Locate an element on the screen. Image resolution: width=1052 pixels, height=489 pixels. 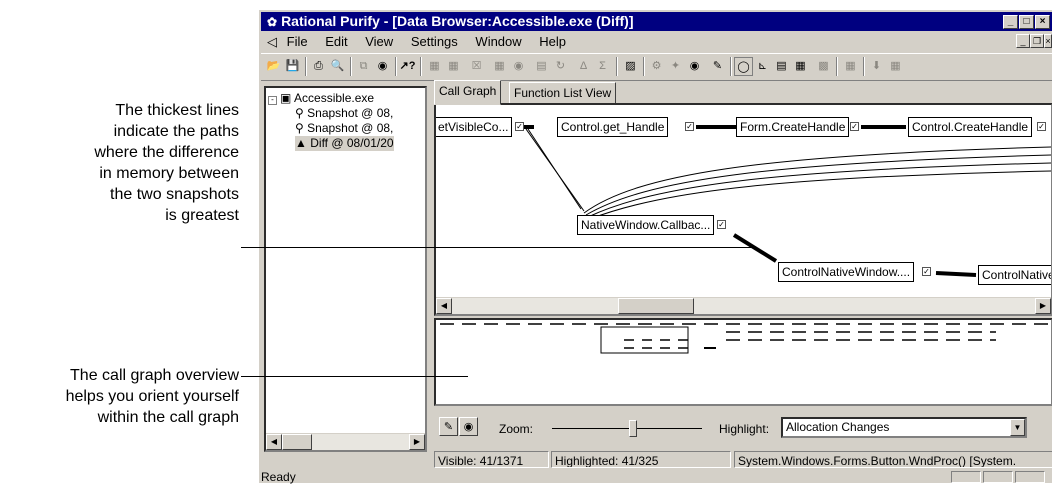
function-list-view-icon: ⊾ is located at coordinates (762, 66).